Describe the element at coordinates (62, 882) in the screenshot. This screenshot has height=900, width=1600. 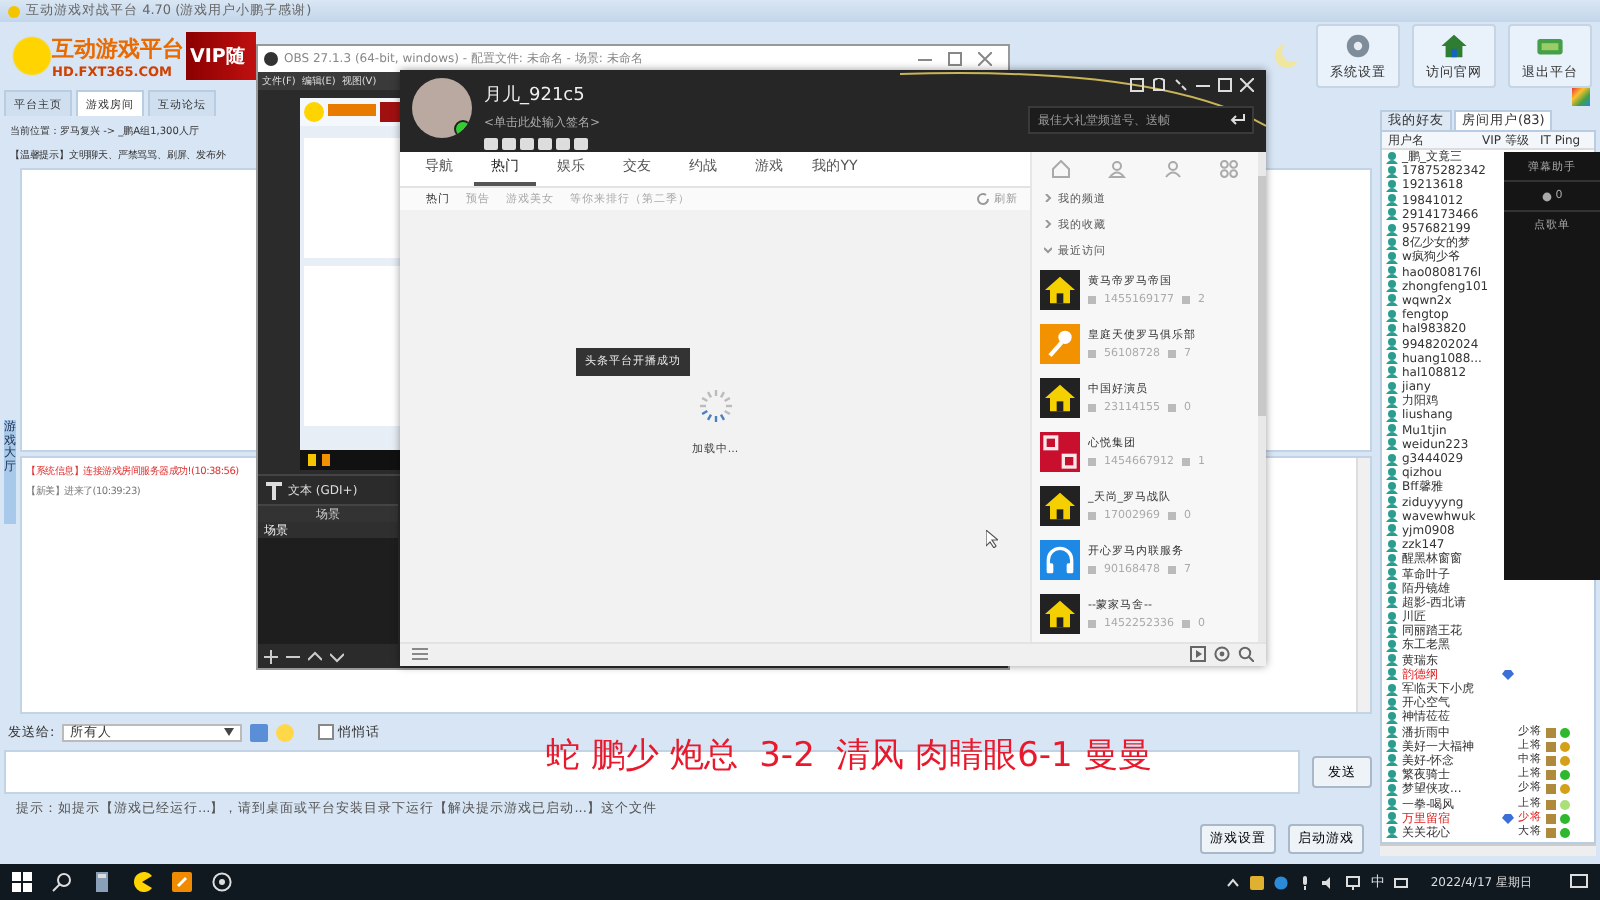
I see `search-icon` at that location.